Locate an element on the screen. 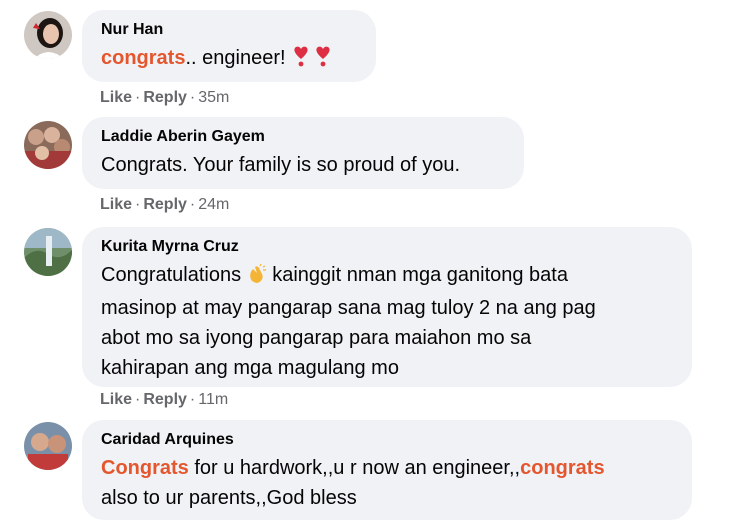 The image size is (750, 520). timestamp: 24m is located at coordinates (213, 204).